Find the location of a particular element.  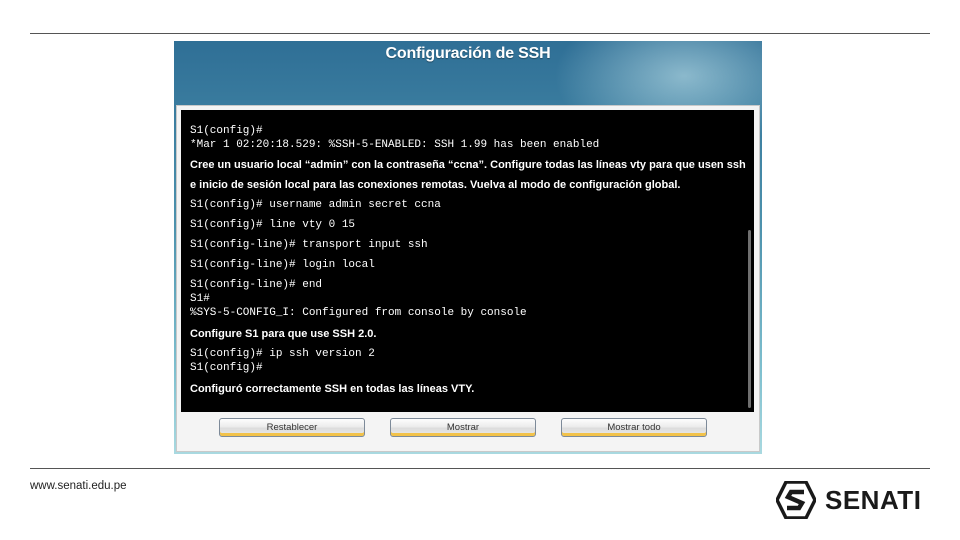

instruction-text: Configure S1 para que use SSH 2.0. is located at coordinates (283, 334).